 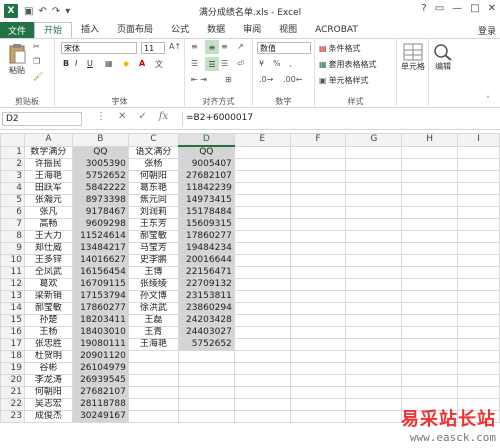 I want to click on name-box: D2, so click(x=42, y=119).